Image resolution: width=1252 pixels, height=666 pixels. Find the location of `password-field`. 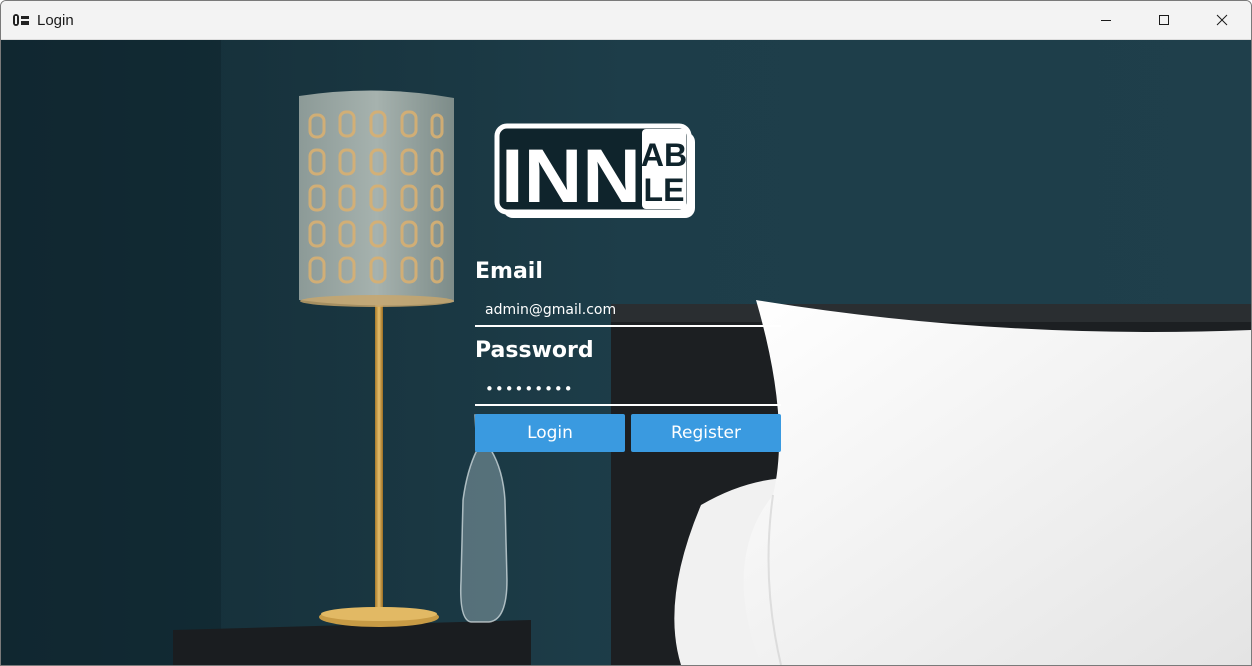

password-field is located at coordinates (628, 390).